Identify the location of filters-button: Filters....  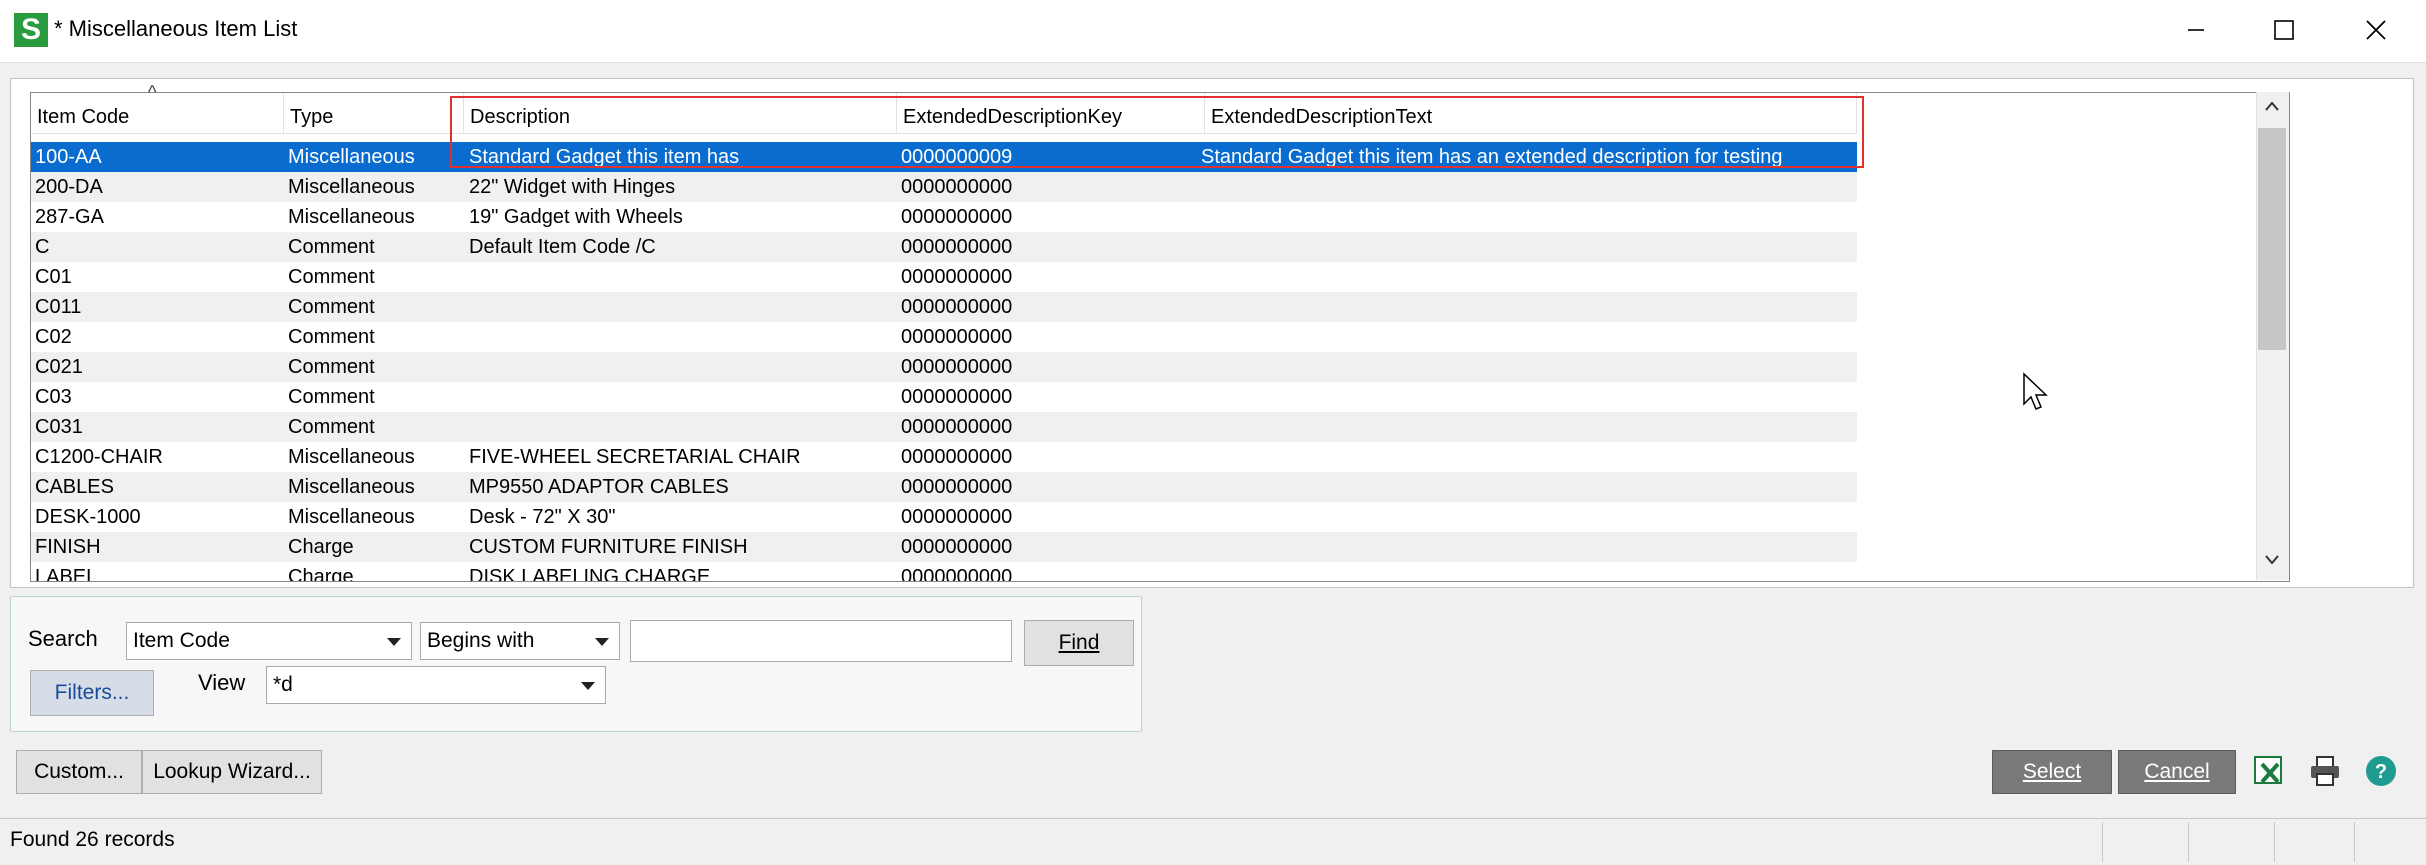
(92, 693).